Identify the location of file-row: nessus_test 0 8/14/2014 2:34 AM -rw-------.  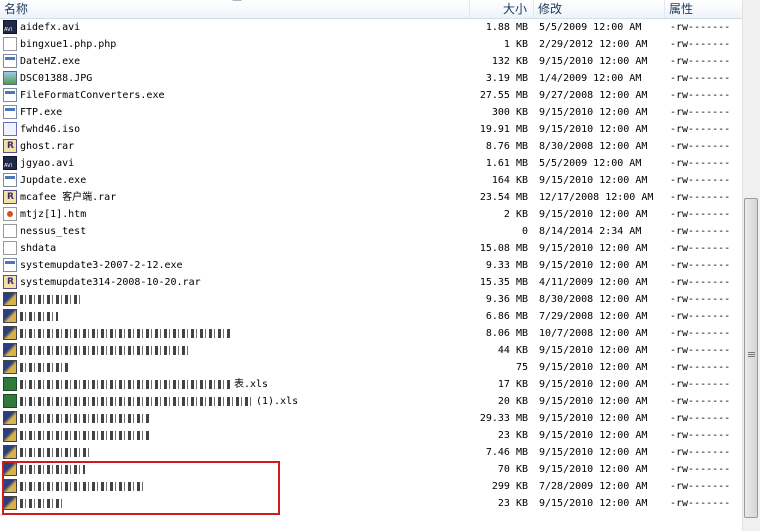
(371, 231).